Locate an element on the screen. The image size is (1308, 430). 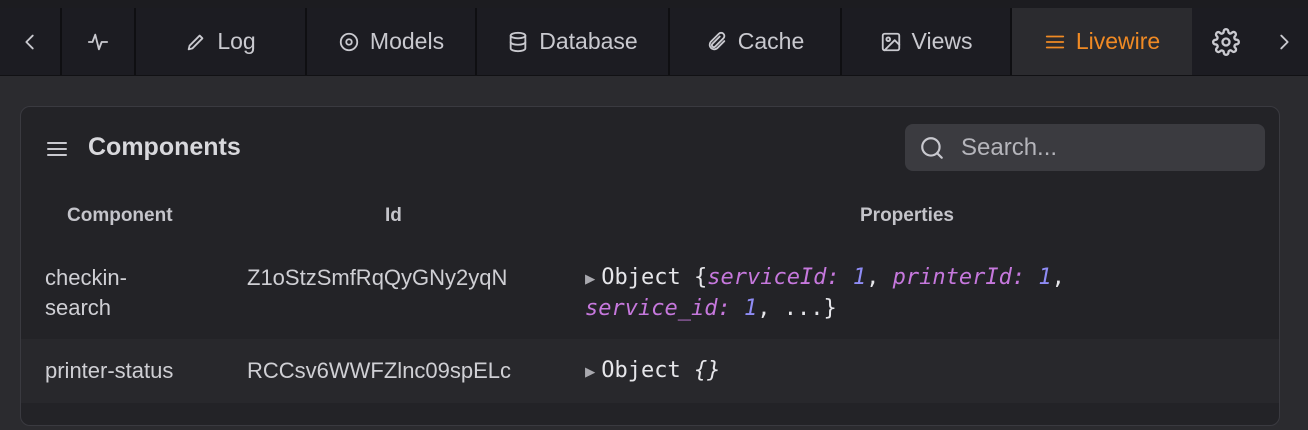
tab-database: Database is located at coordinates (573, 41).